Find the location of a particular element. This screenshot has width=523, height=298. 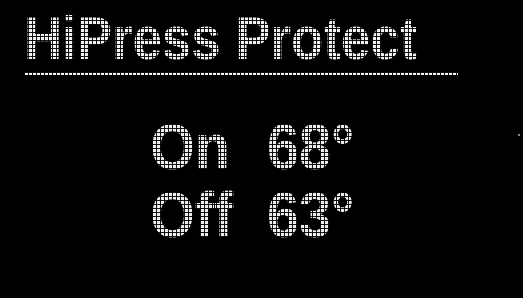

on-label: On is located at coordinates (190, 147).